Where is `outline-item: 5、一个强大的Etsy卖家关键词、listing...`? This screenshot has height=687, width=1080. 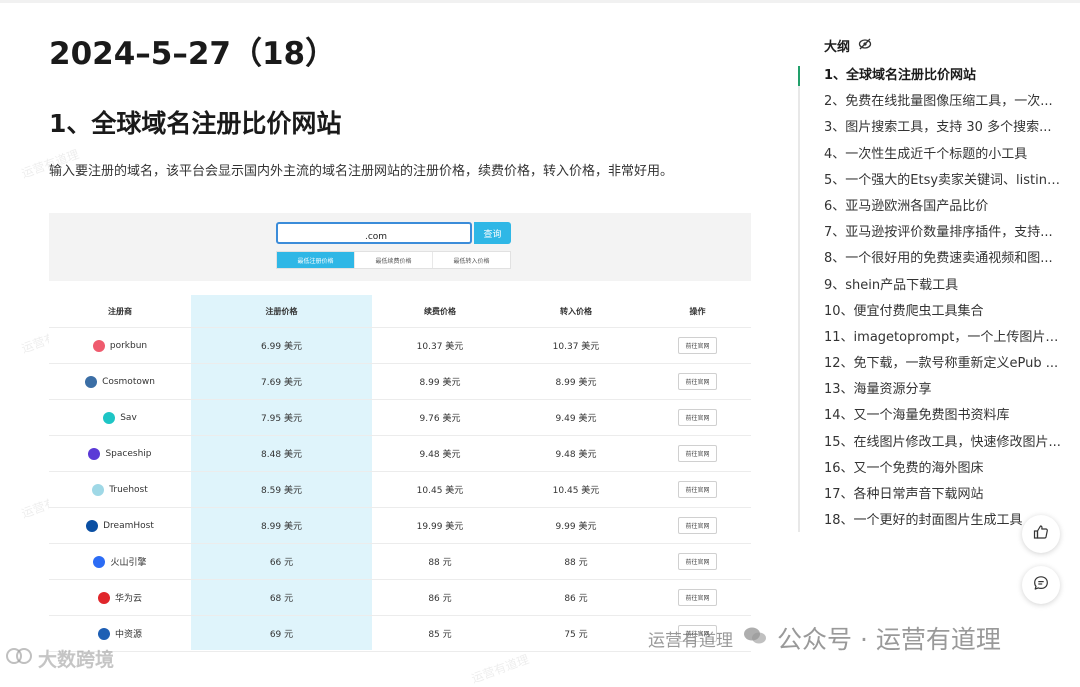 outline-item: 5、一个强大的Etsy卖家关键词、listing... is located at coordinates (944, 184).